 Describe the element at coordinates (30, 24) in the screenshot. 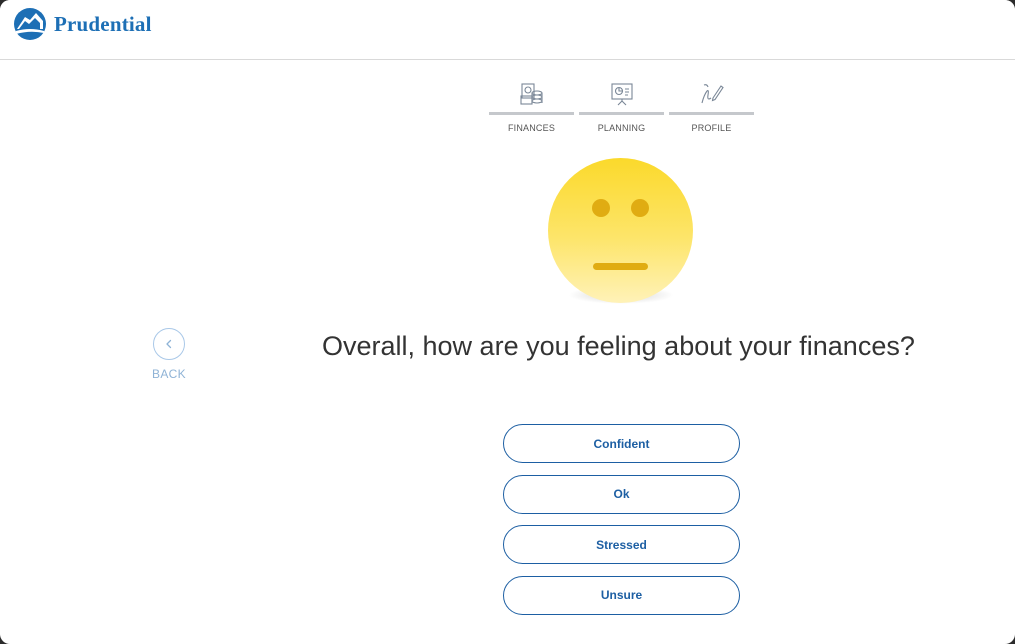

I see `rock-of-gibraltar-logo-icon` at that location.